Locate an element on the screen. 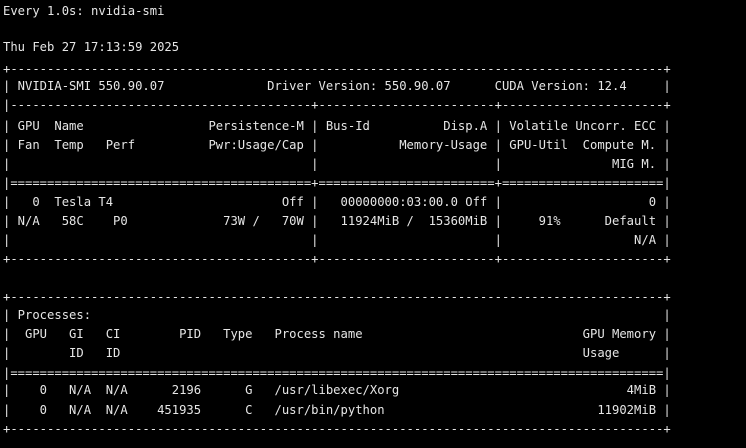 This screenshot has width=746, height=448. watch-header: Every 1.0s: nvidia-smi is located at coordinates (84, 11).